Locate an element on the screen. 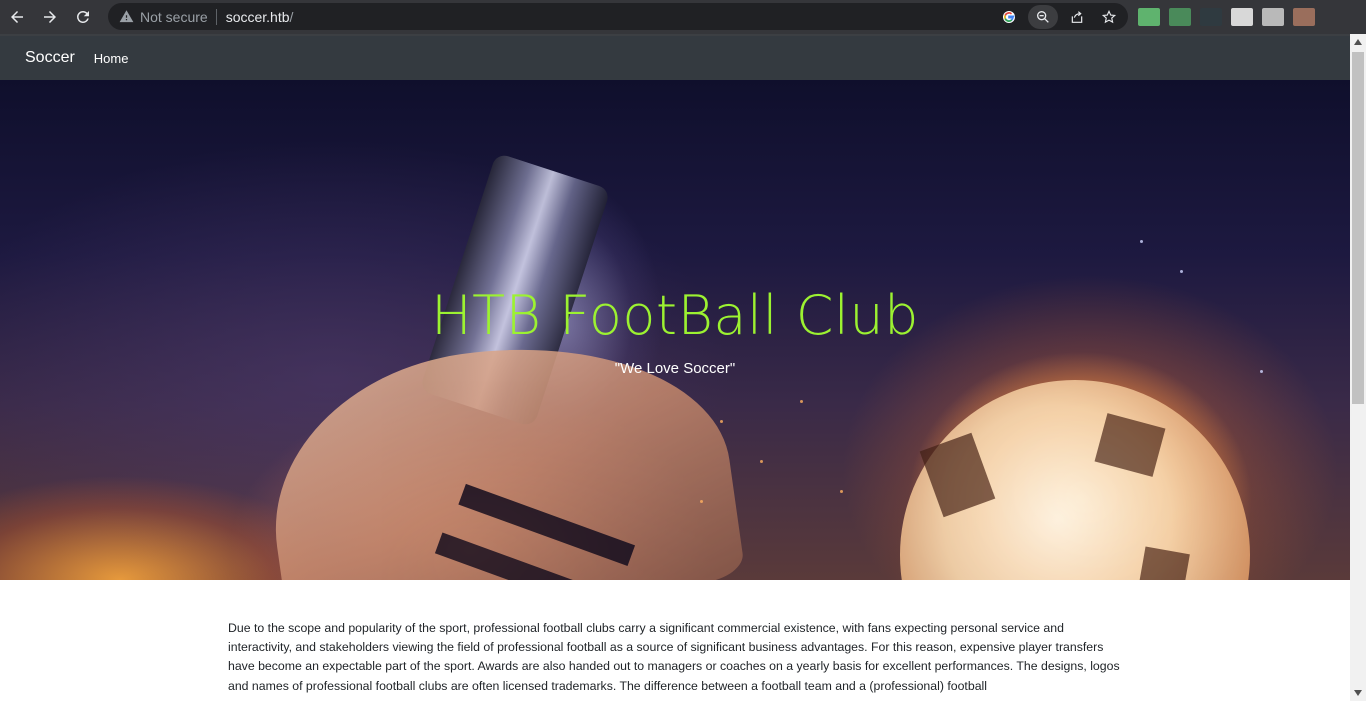  scroll-up-arrow-icon is located at coordinates (1358, 42).